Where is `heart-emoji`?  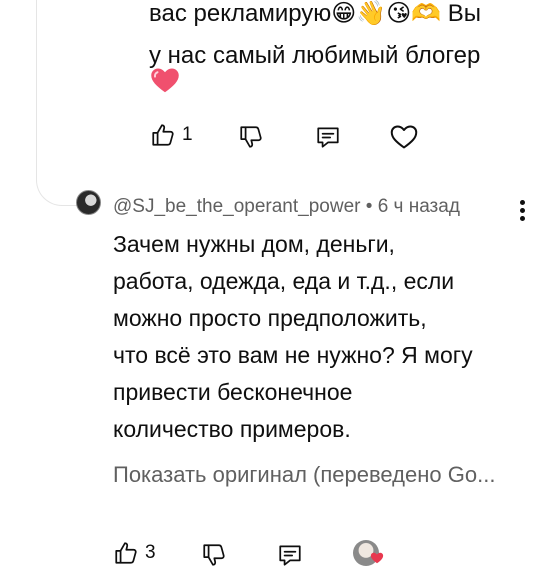
heart-emoji is located at coordinates (165, 80).